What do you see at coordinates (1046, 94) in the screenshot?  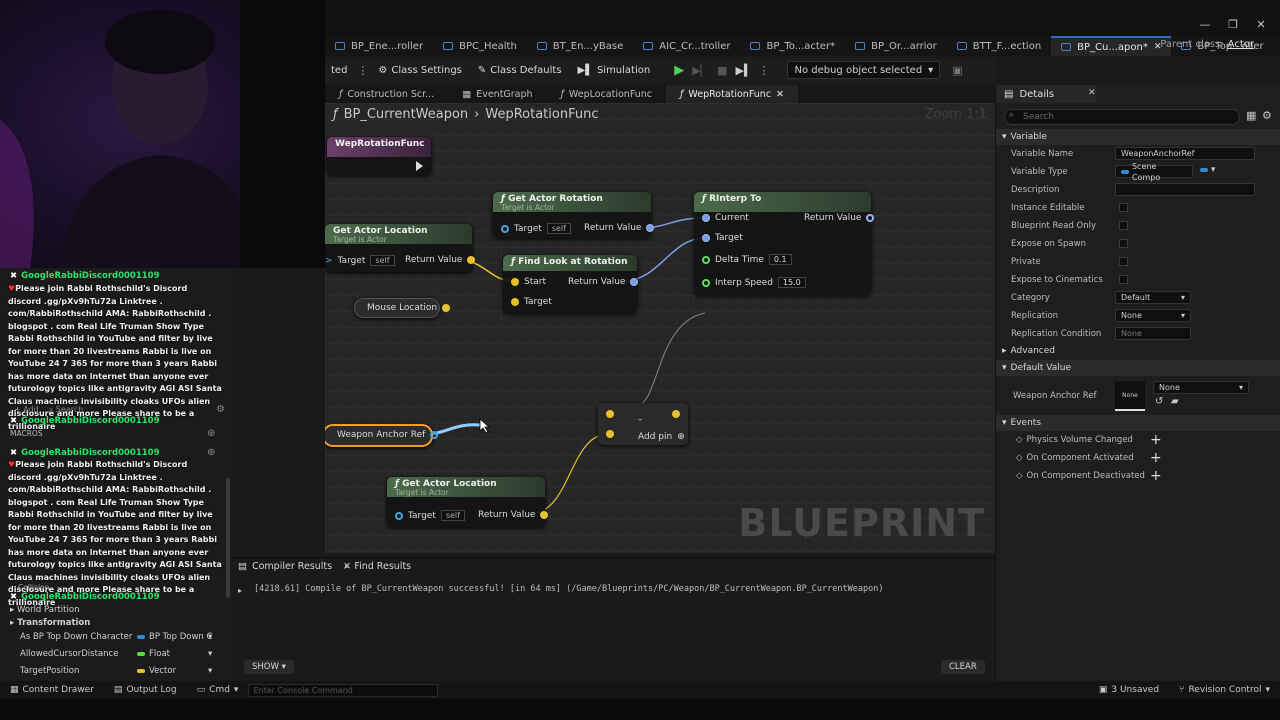 I see `details-tab: ▤ Details` at bounding box center [1046, 94].